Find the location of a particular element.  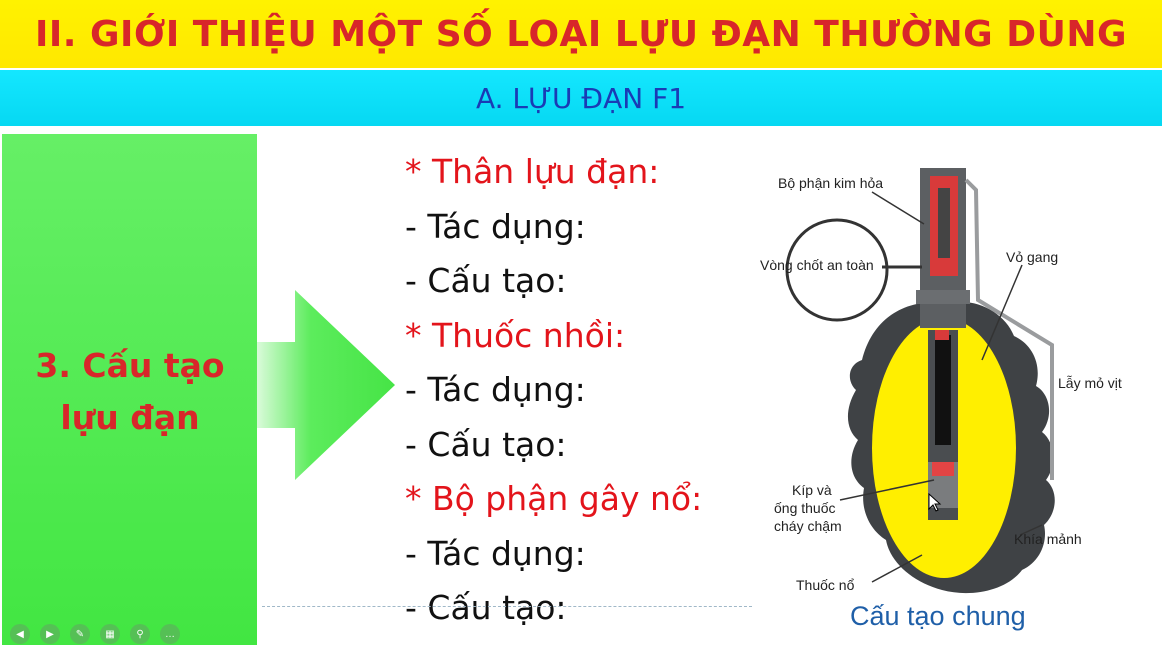

divider is located at coordinates (507, 606).